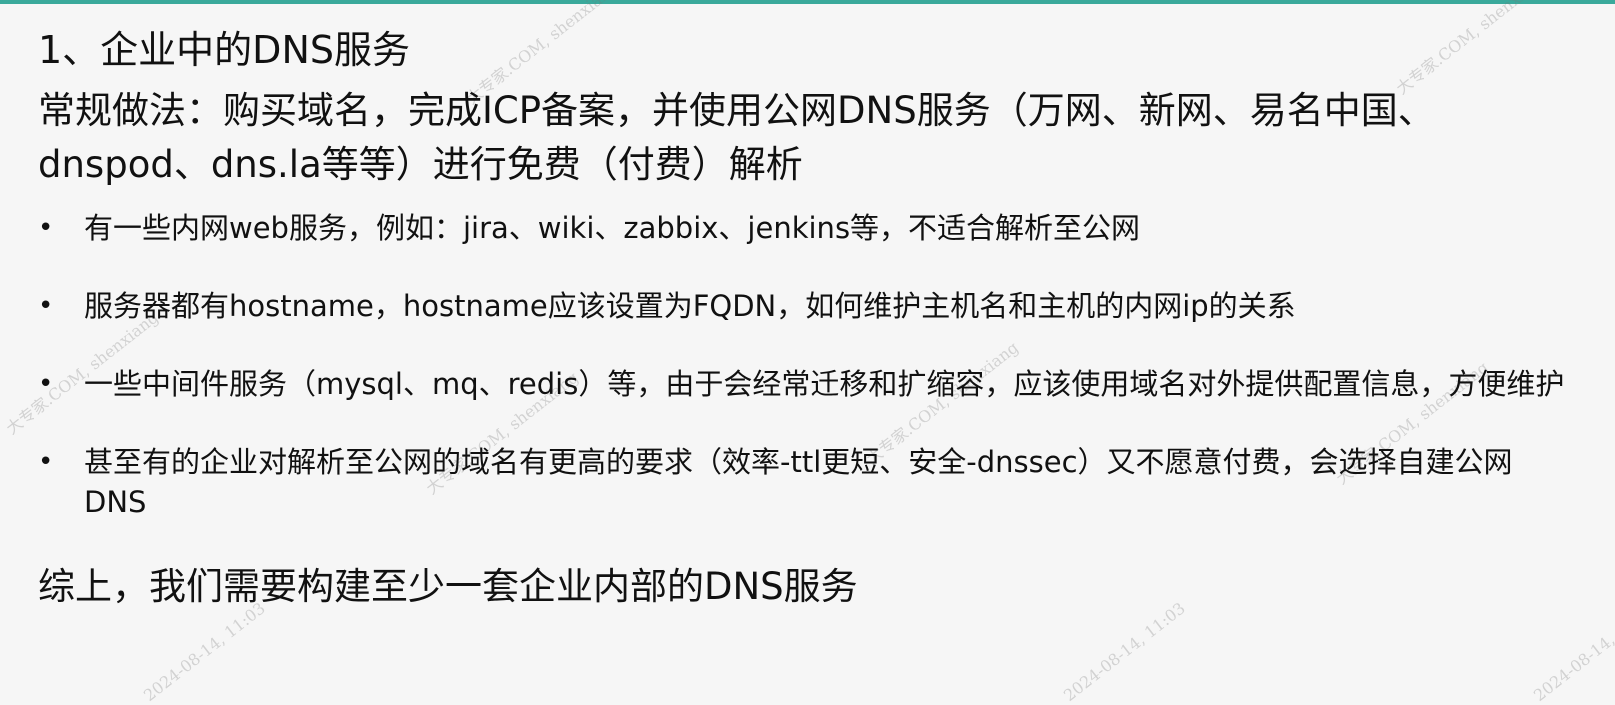  Describe the element at coordinates (807, 2) in the screenshot. I see `accent-top-bar` at that location.